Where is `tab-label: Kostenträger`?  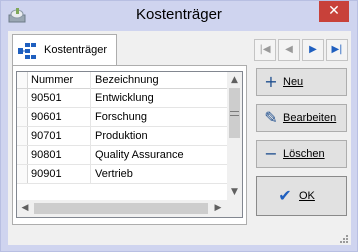
tab-label: Kostenträger is located at coordinates (75, 50).